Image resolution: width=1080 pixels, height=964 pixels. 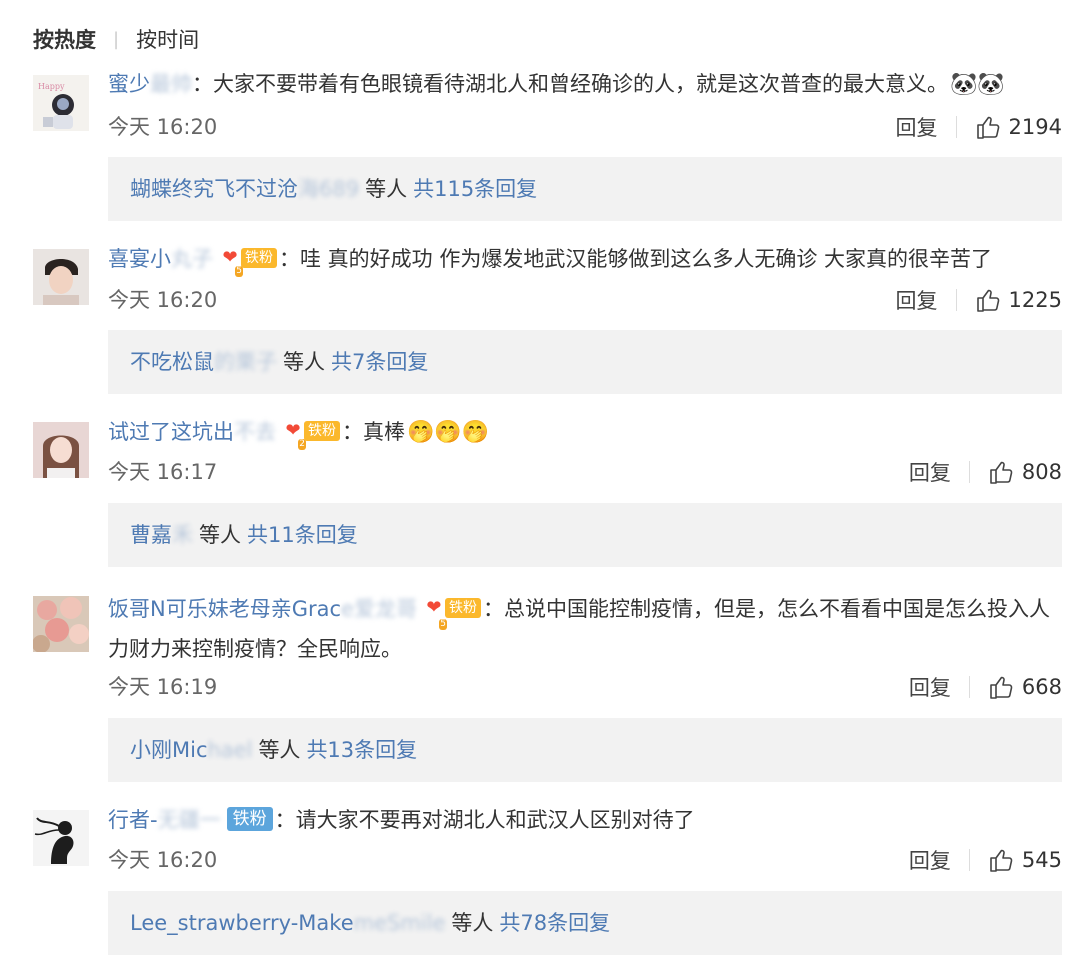 I want to click on like-count: 1225, so click(x=1035, y=300).